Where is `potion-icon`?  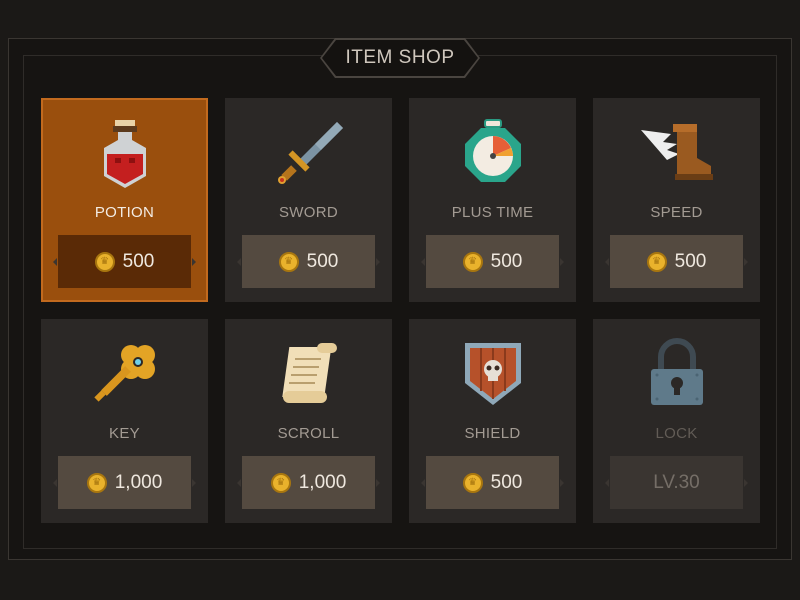 potion-icon is located at coordinates (124, 154).